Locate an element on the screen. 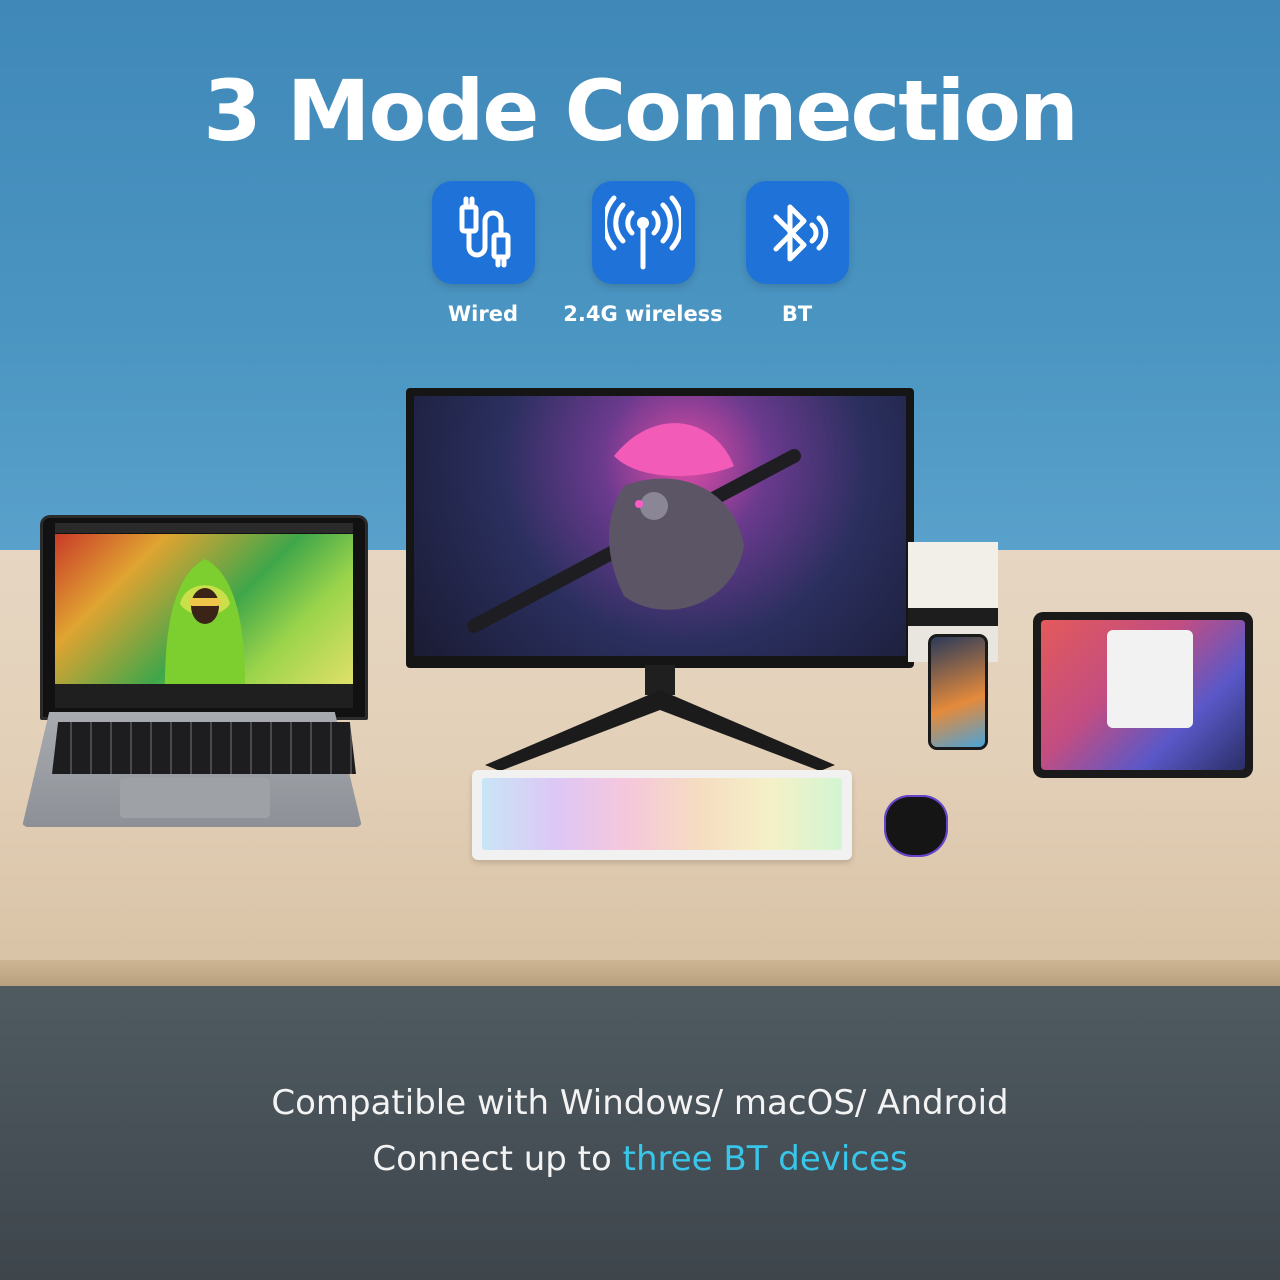 The height and width of the screenshot is (1280, 1280). monitor-stand is located at coordinates (660, 718).